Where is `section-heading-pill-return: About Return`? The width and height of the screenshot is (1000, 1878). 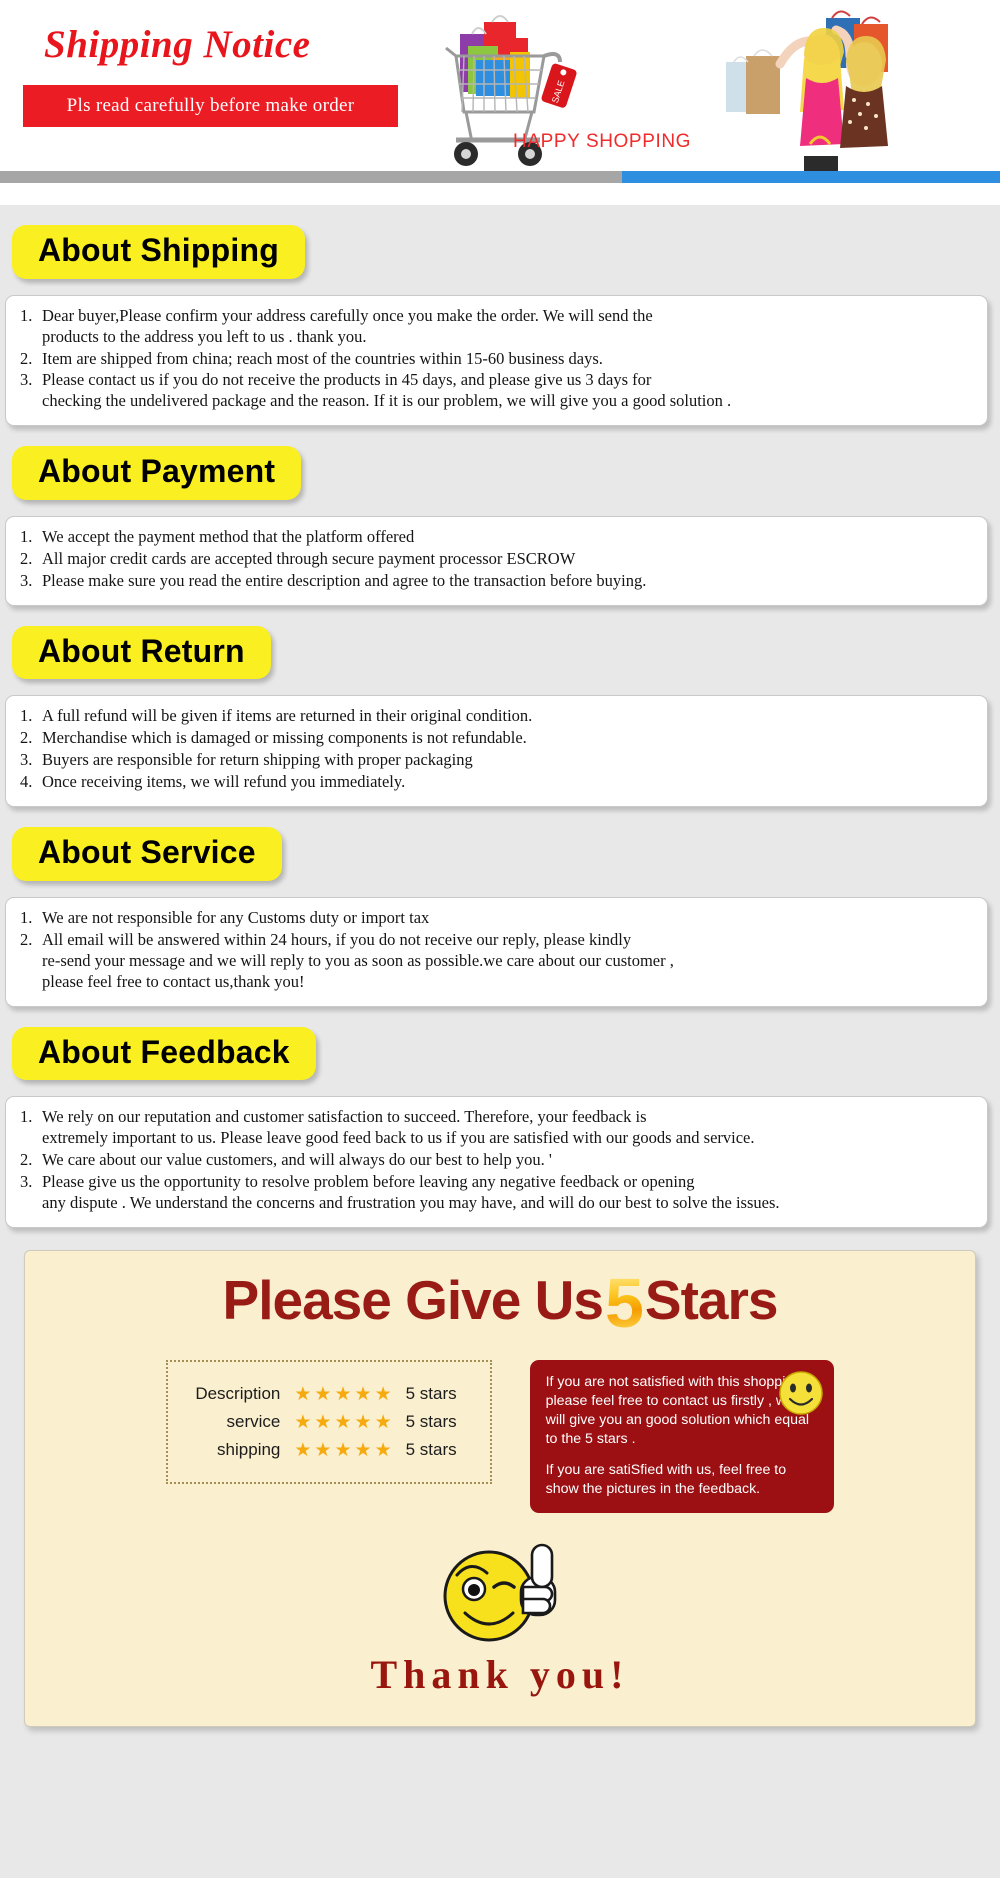 section-heading-pill-return: About Return is located at coordinates (141, 652).